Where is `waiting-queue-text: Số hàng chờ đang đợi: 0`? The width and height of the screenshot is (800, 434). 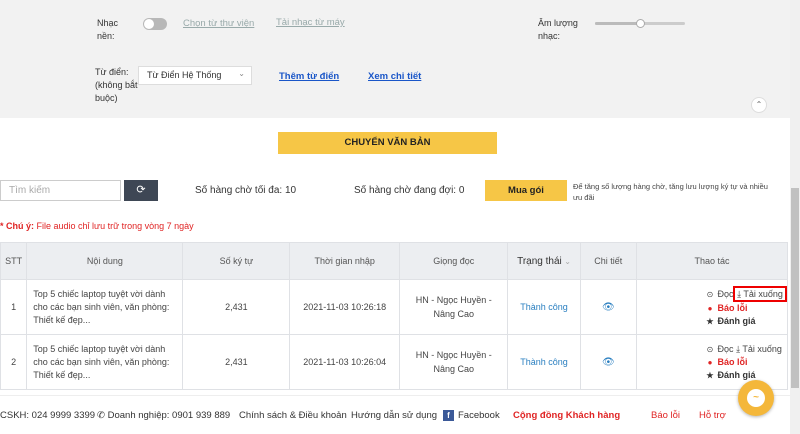 waiting-queue-text: Số hàng chờ đang đợi: 0 is located at coordinates (409, 190).